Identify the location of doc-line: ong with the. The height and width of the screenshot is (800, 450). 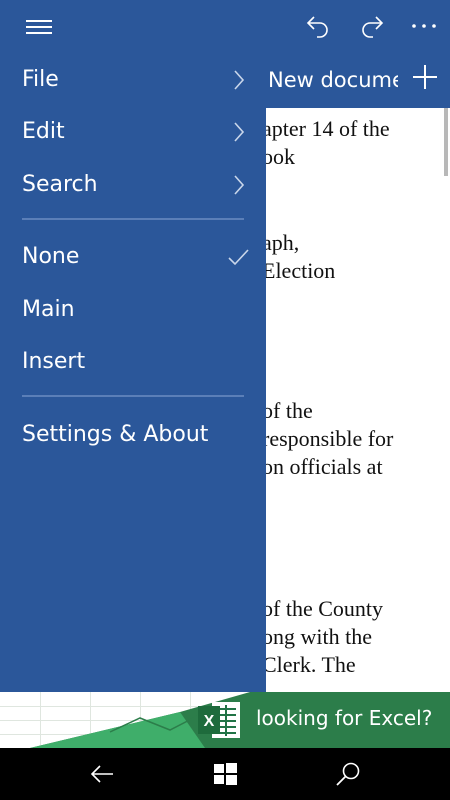
(319, 636).